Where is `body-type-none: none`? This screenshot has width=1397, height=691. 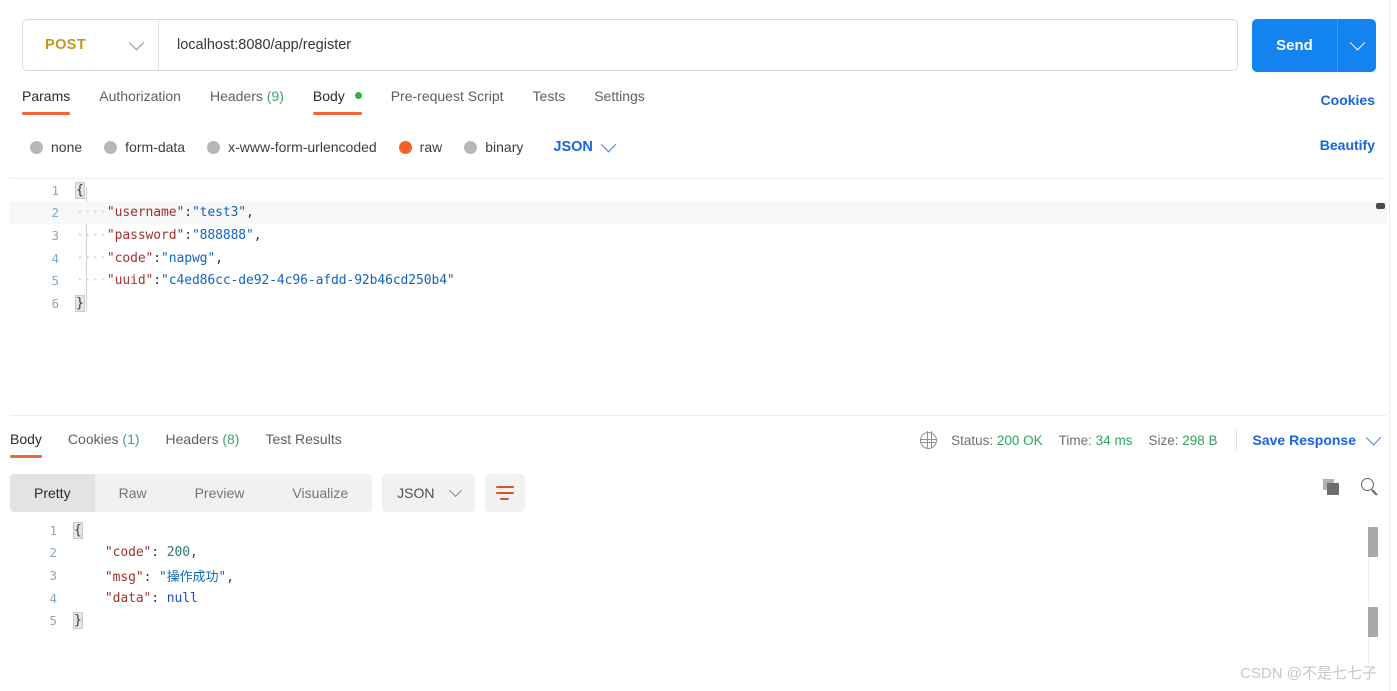 body-type-none: none is located at coordinates (56, 147).